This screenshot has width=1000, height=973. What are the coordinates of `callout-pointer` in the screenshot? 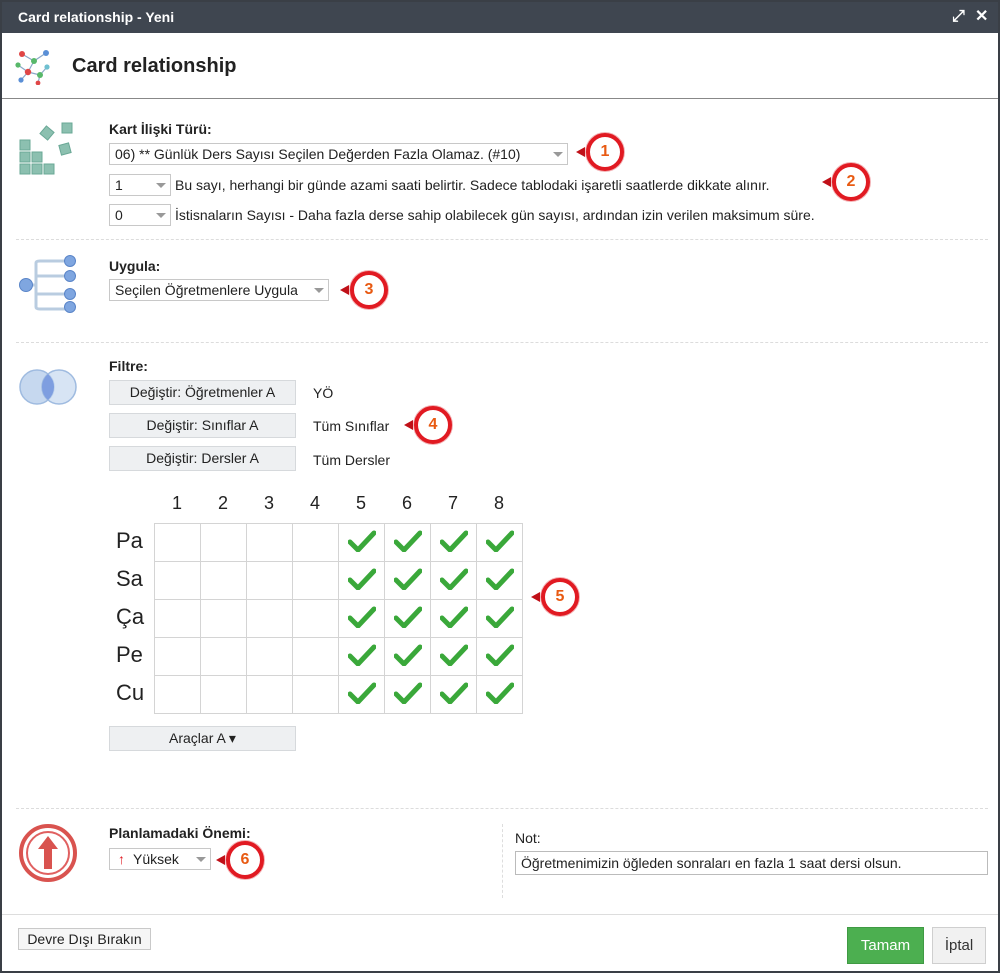 It's located at (826, 182).